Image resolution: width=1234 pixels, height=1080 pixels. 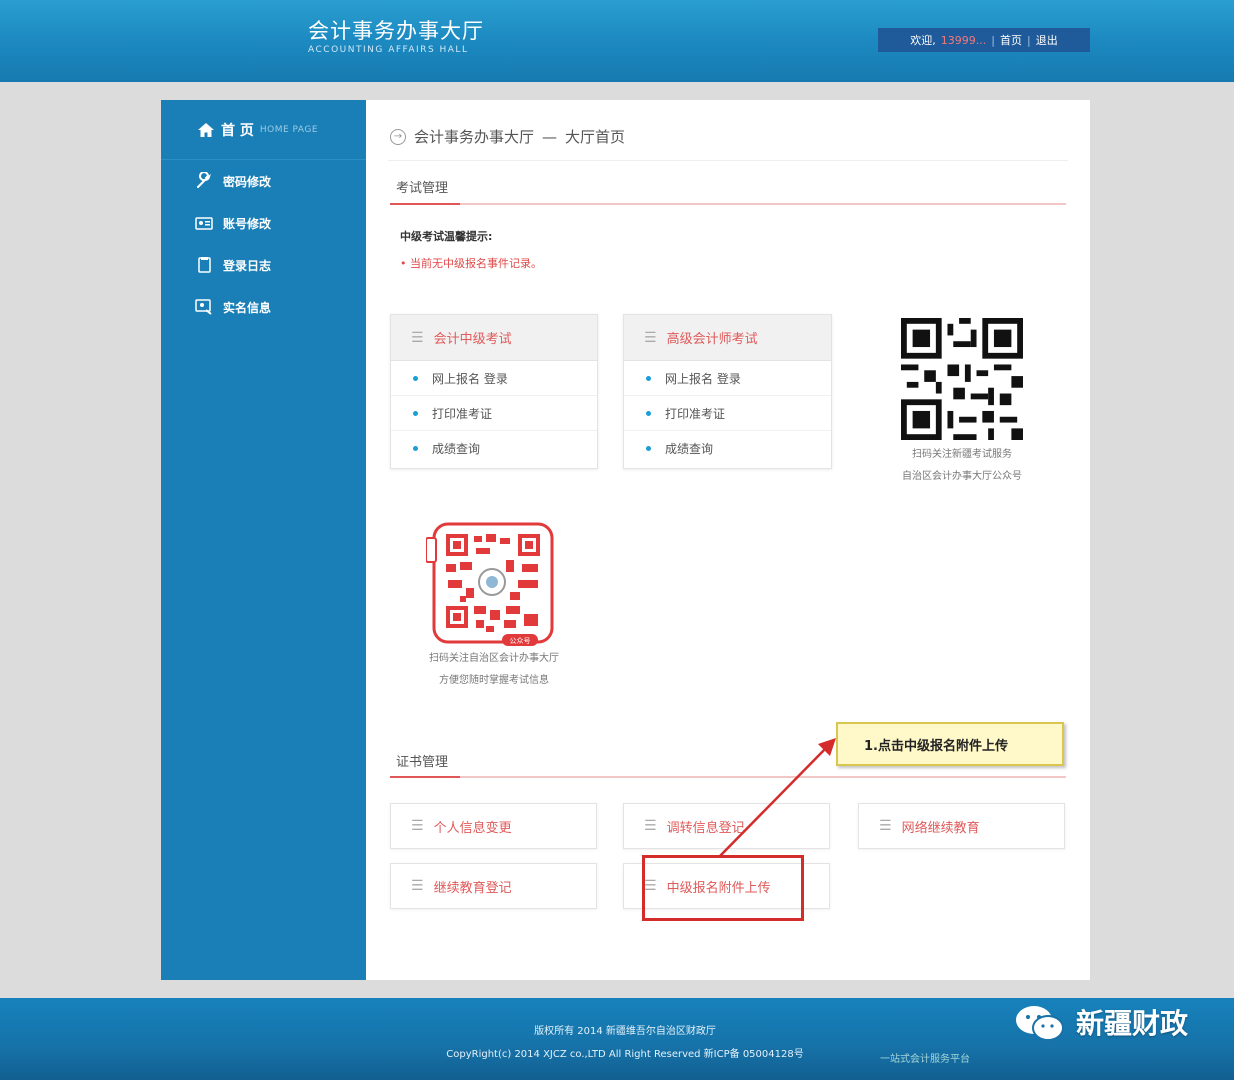 What do you see at coordinates (1040, 1023) in the screenshot?
I see `wechat-icon` at bounding box center [1040, 1023].